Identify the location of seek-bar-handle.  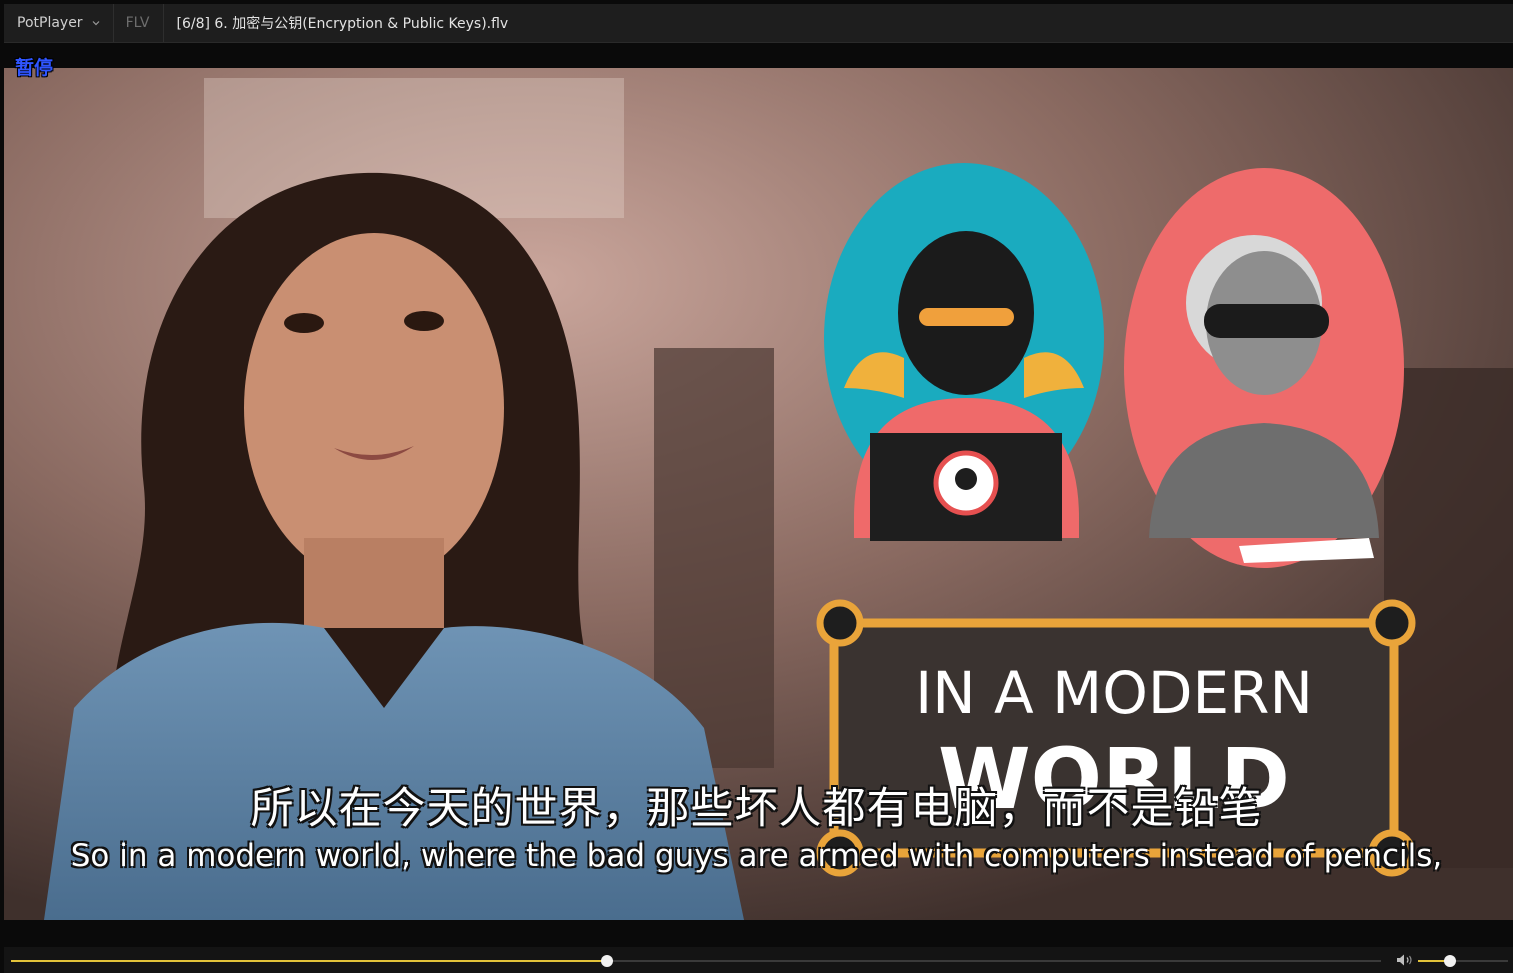
(606, 961).